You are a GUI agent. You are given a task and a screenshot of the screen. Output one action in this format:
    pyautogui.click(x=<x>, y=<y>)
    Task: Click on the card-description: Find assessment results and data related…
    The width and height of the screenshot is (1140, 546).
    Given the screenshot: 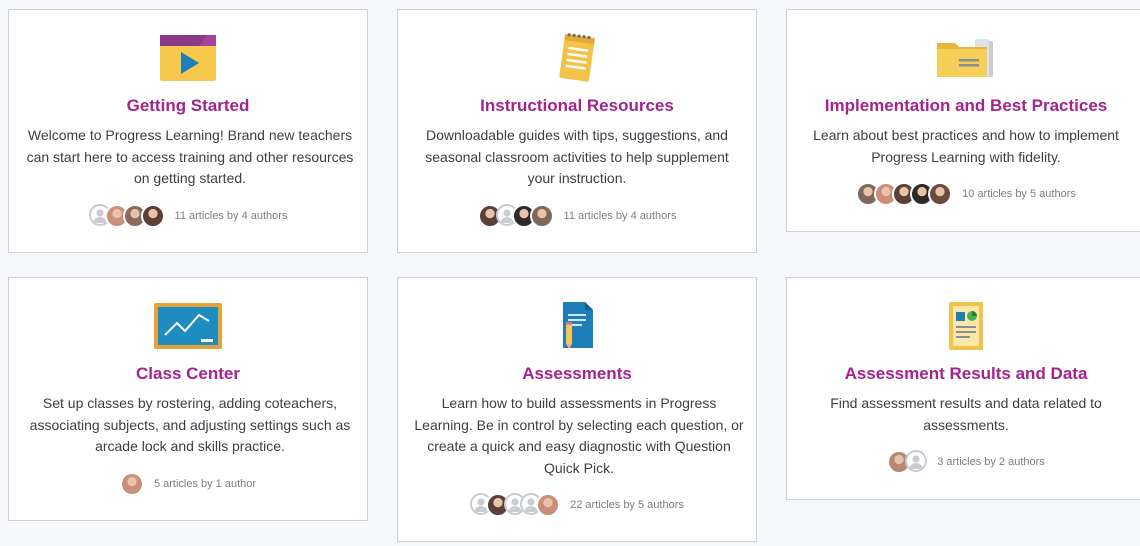 What is the action you would take?
    pyautogui.click(x=966, y=414)
    